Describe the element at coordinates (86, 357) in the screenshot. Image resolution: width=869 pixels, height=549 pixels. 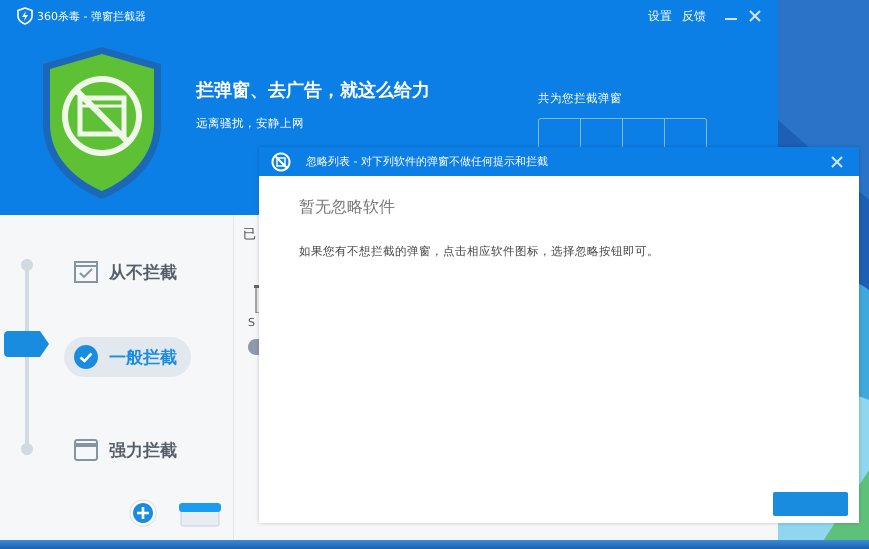
I see `check-circle-icon` at that location.